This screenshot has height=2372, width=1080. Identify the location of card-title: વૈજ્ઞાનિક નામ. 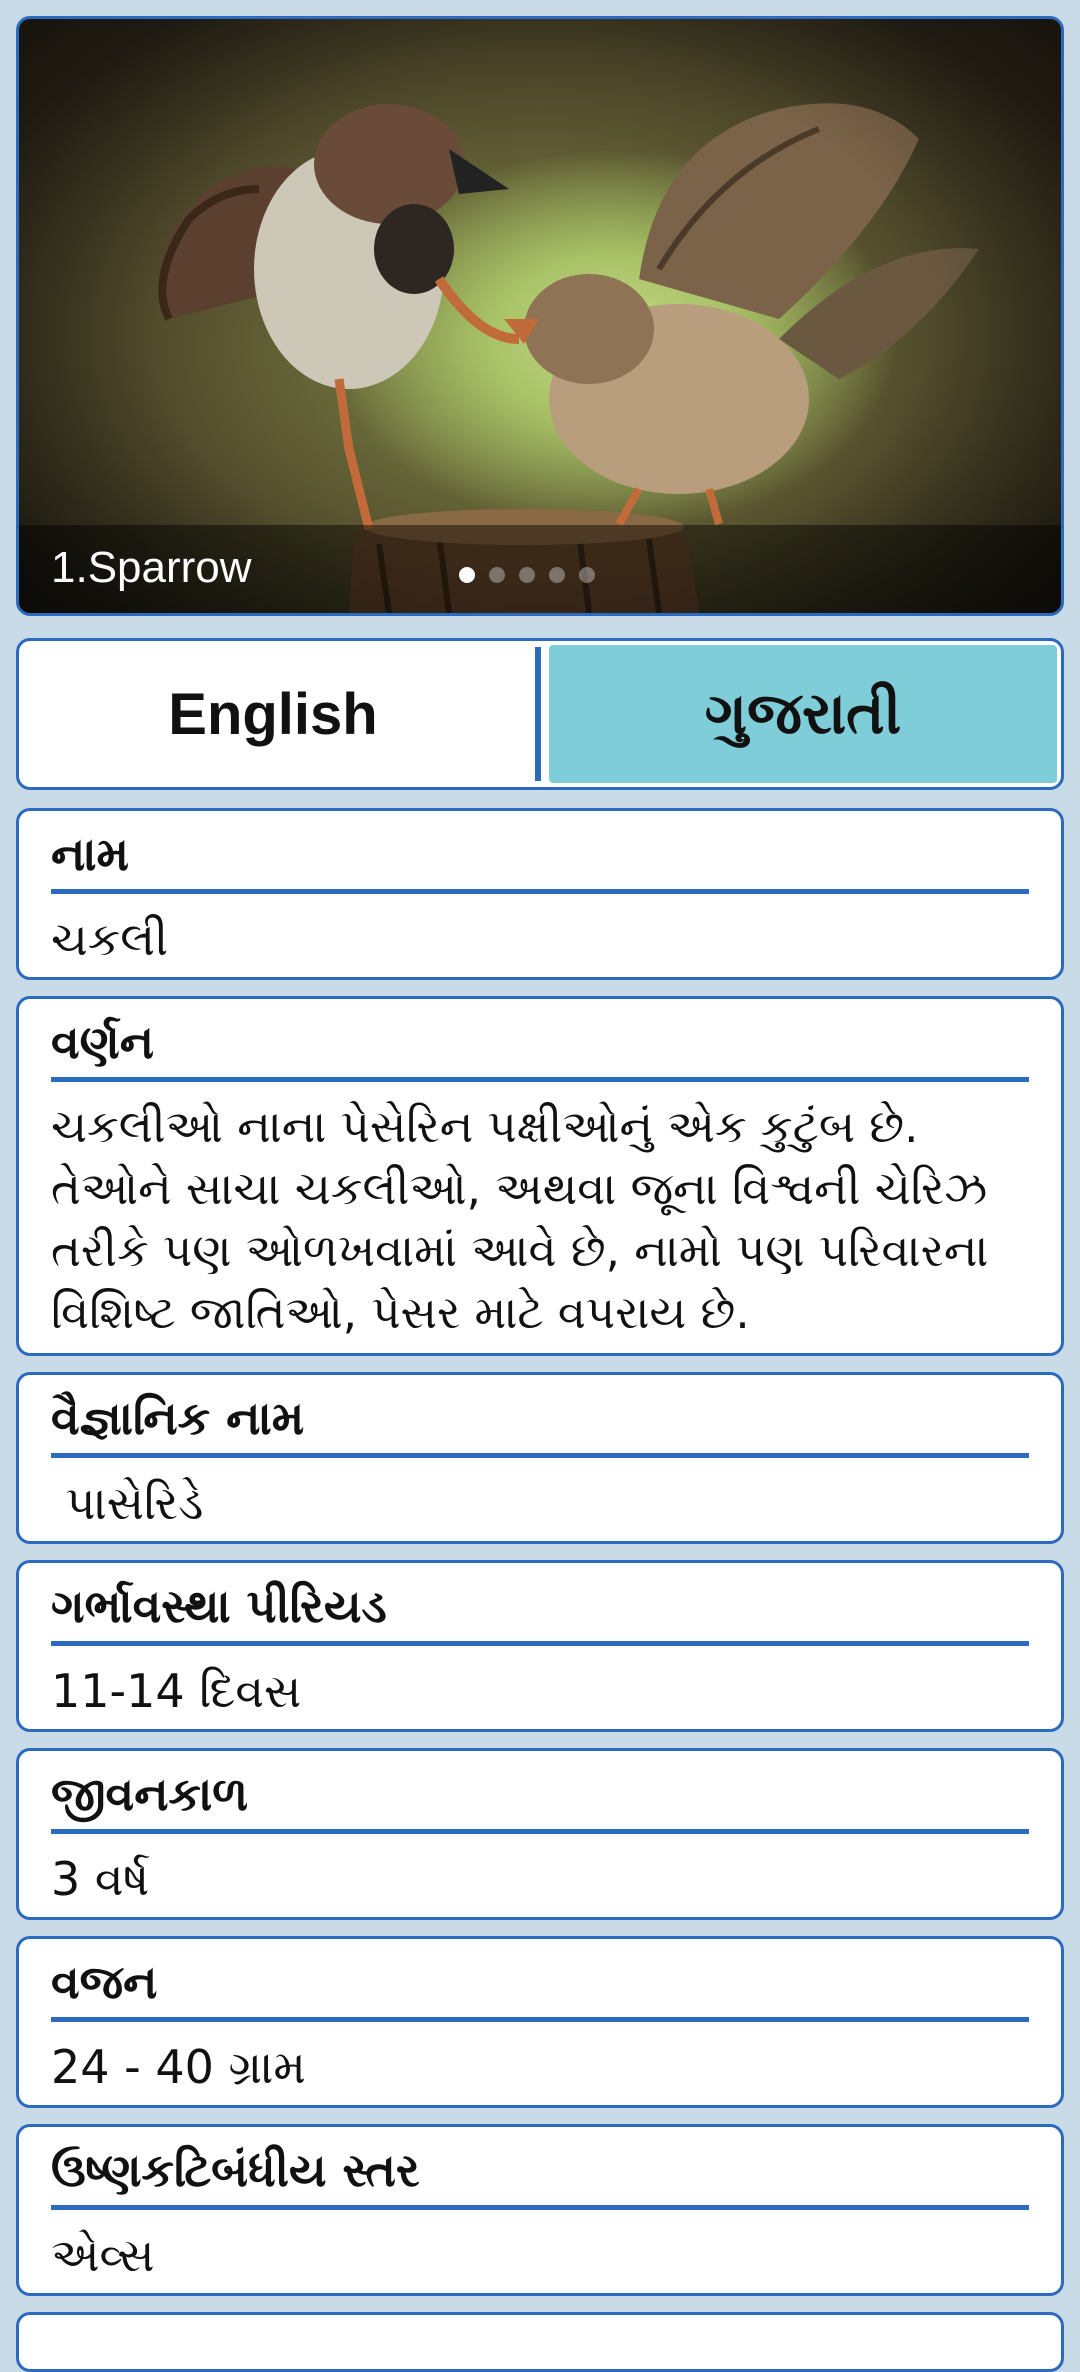
(540, 1424).